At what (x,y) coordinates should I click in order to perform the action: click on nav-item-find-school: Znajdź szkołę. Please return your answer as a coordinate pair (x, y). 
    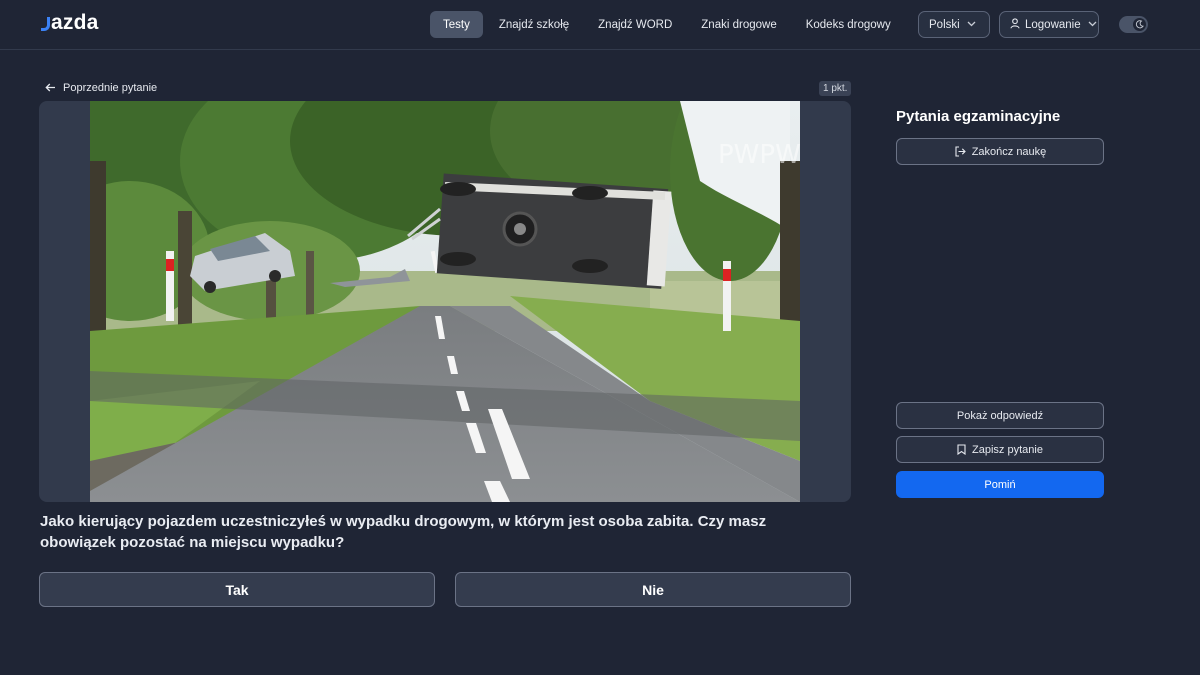
    Looking at the image, I should click on (534, 24).